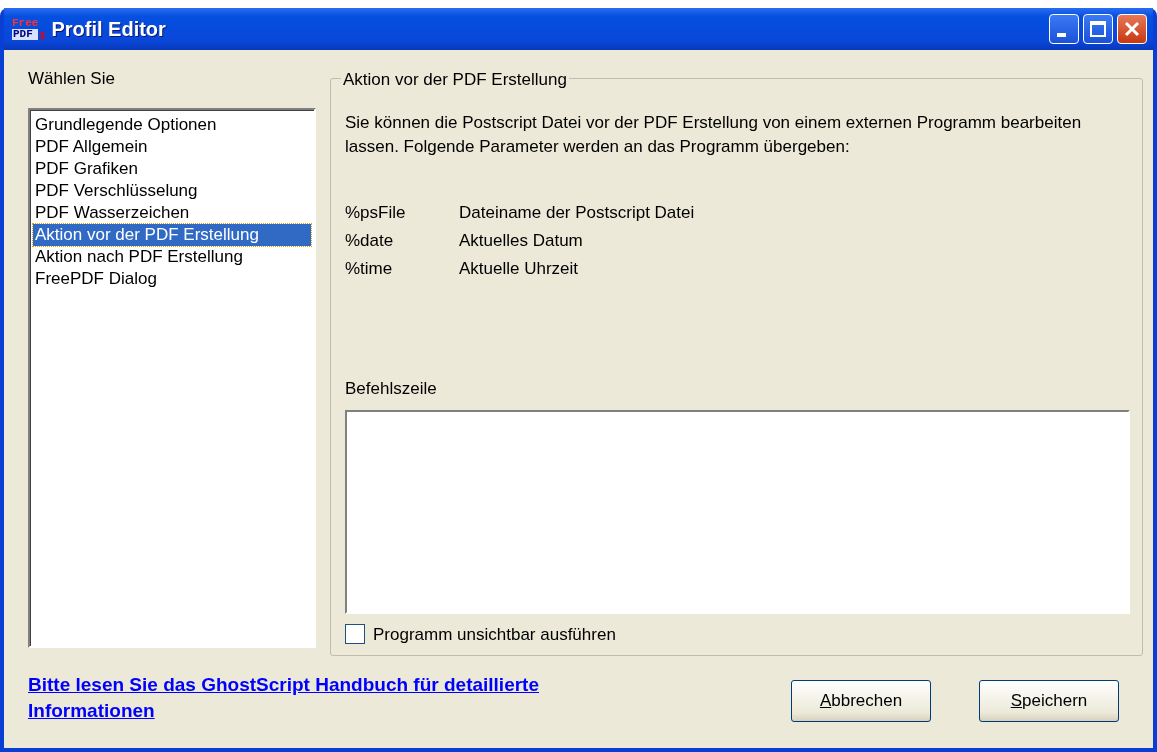 The height and width of the screenshot is (752, 1157). Describe the element at coordinates (172, 256) in the screenshot. I see `list-item: Aktion nach PDF Erstellung` at that location.